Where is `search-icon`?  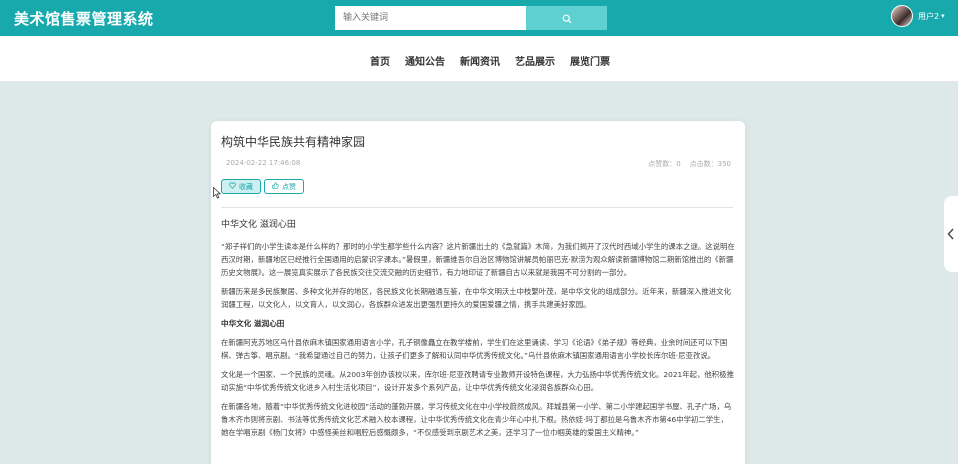 search-icon is located at coordinates (567, 18).